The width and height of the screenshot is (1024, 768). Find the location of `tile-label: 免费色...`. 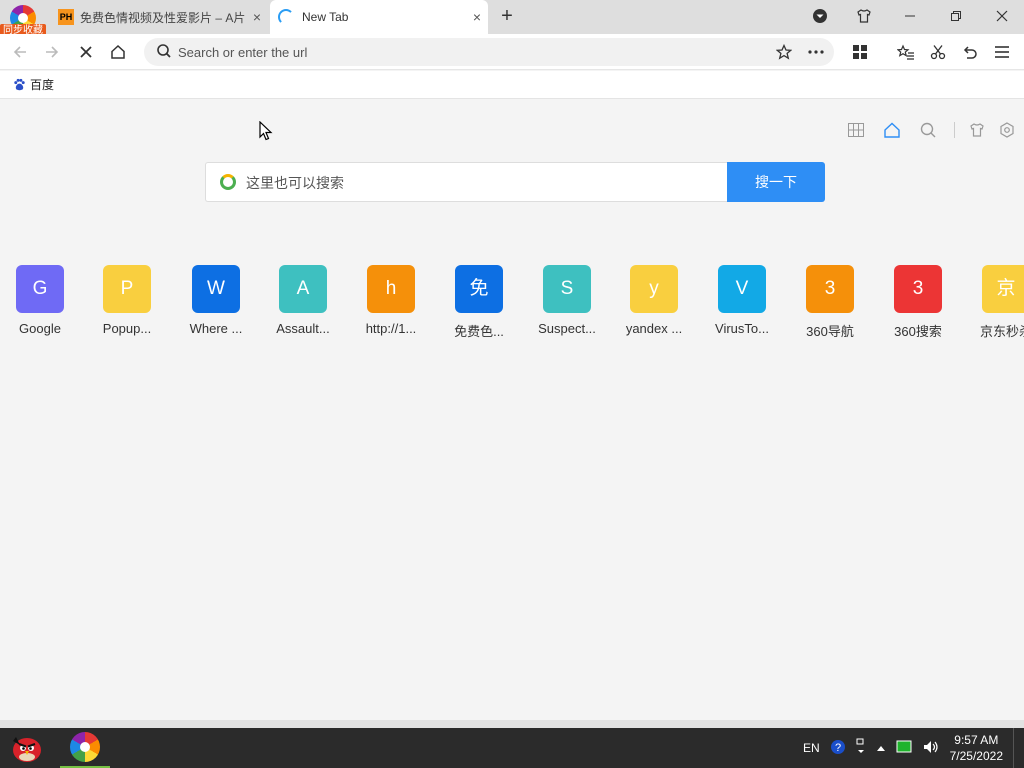

tile-label: 免费色... is located at coordinates (479, 331).